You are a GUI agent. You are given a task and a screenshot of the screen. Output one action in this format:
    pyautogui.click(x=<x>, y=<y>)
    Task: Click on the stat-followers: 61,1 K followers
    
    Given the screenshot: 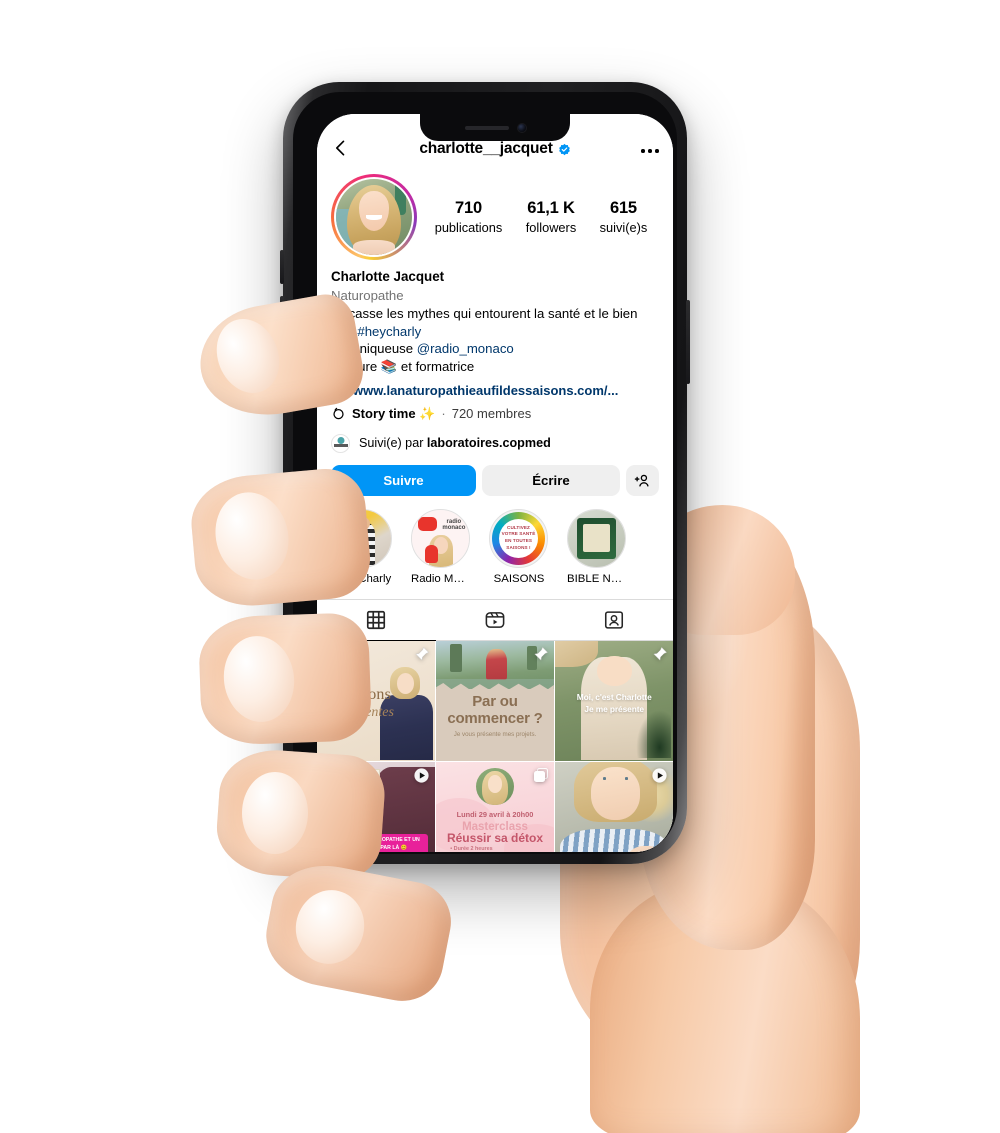 What is the action you would take?
    pyautogui.click(x=551, y=217)
    